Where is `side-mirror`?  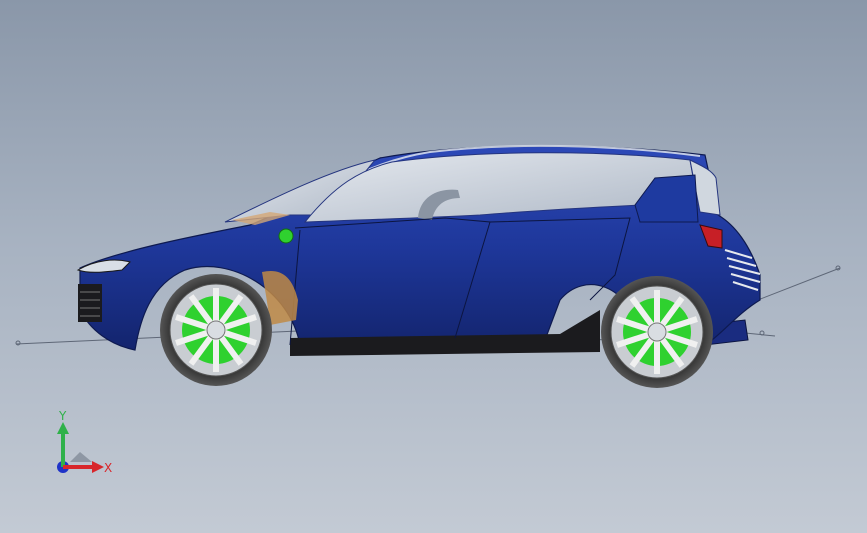
side-mirror is located at coordinates (286, 236).